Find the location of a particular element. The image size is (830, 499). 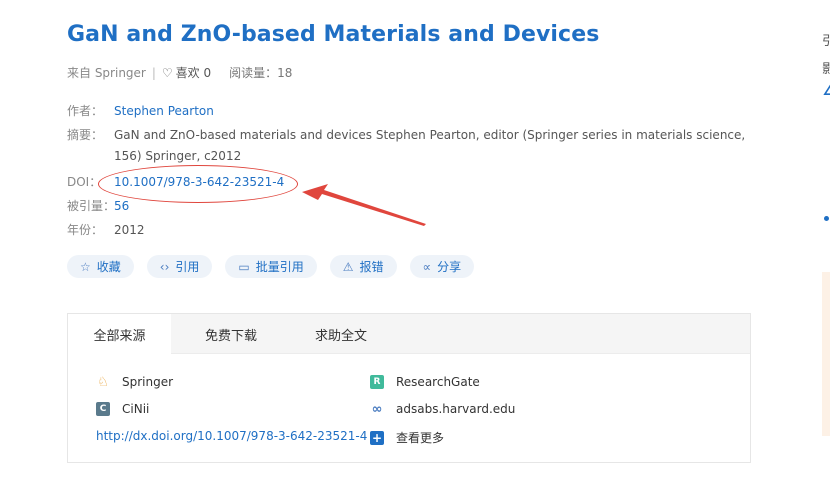

author-row: 作者： Stephen Pearton is located at coordinates (140, 111).